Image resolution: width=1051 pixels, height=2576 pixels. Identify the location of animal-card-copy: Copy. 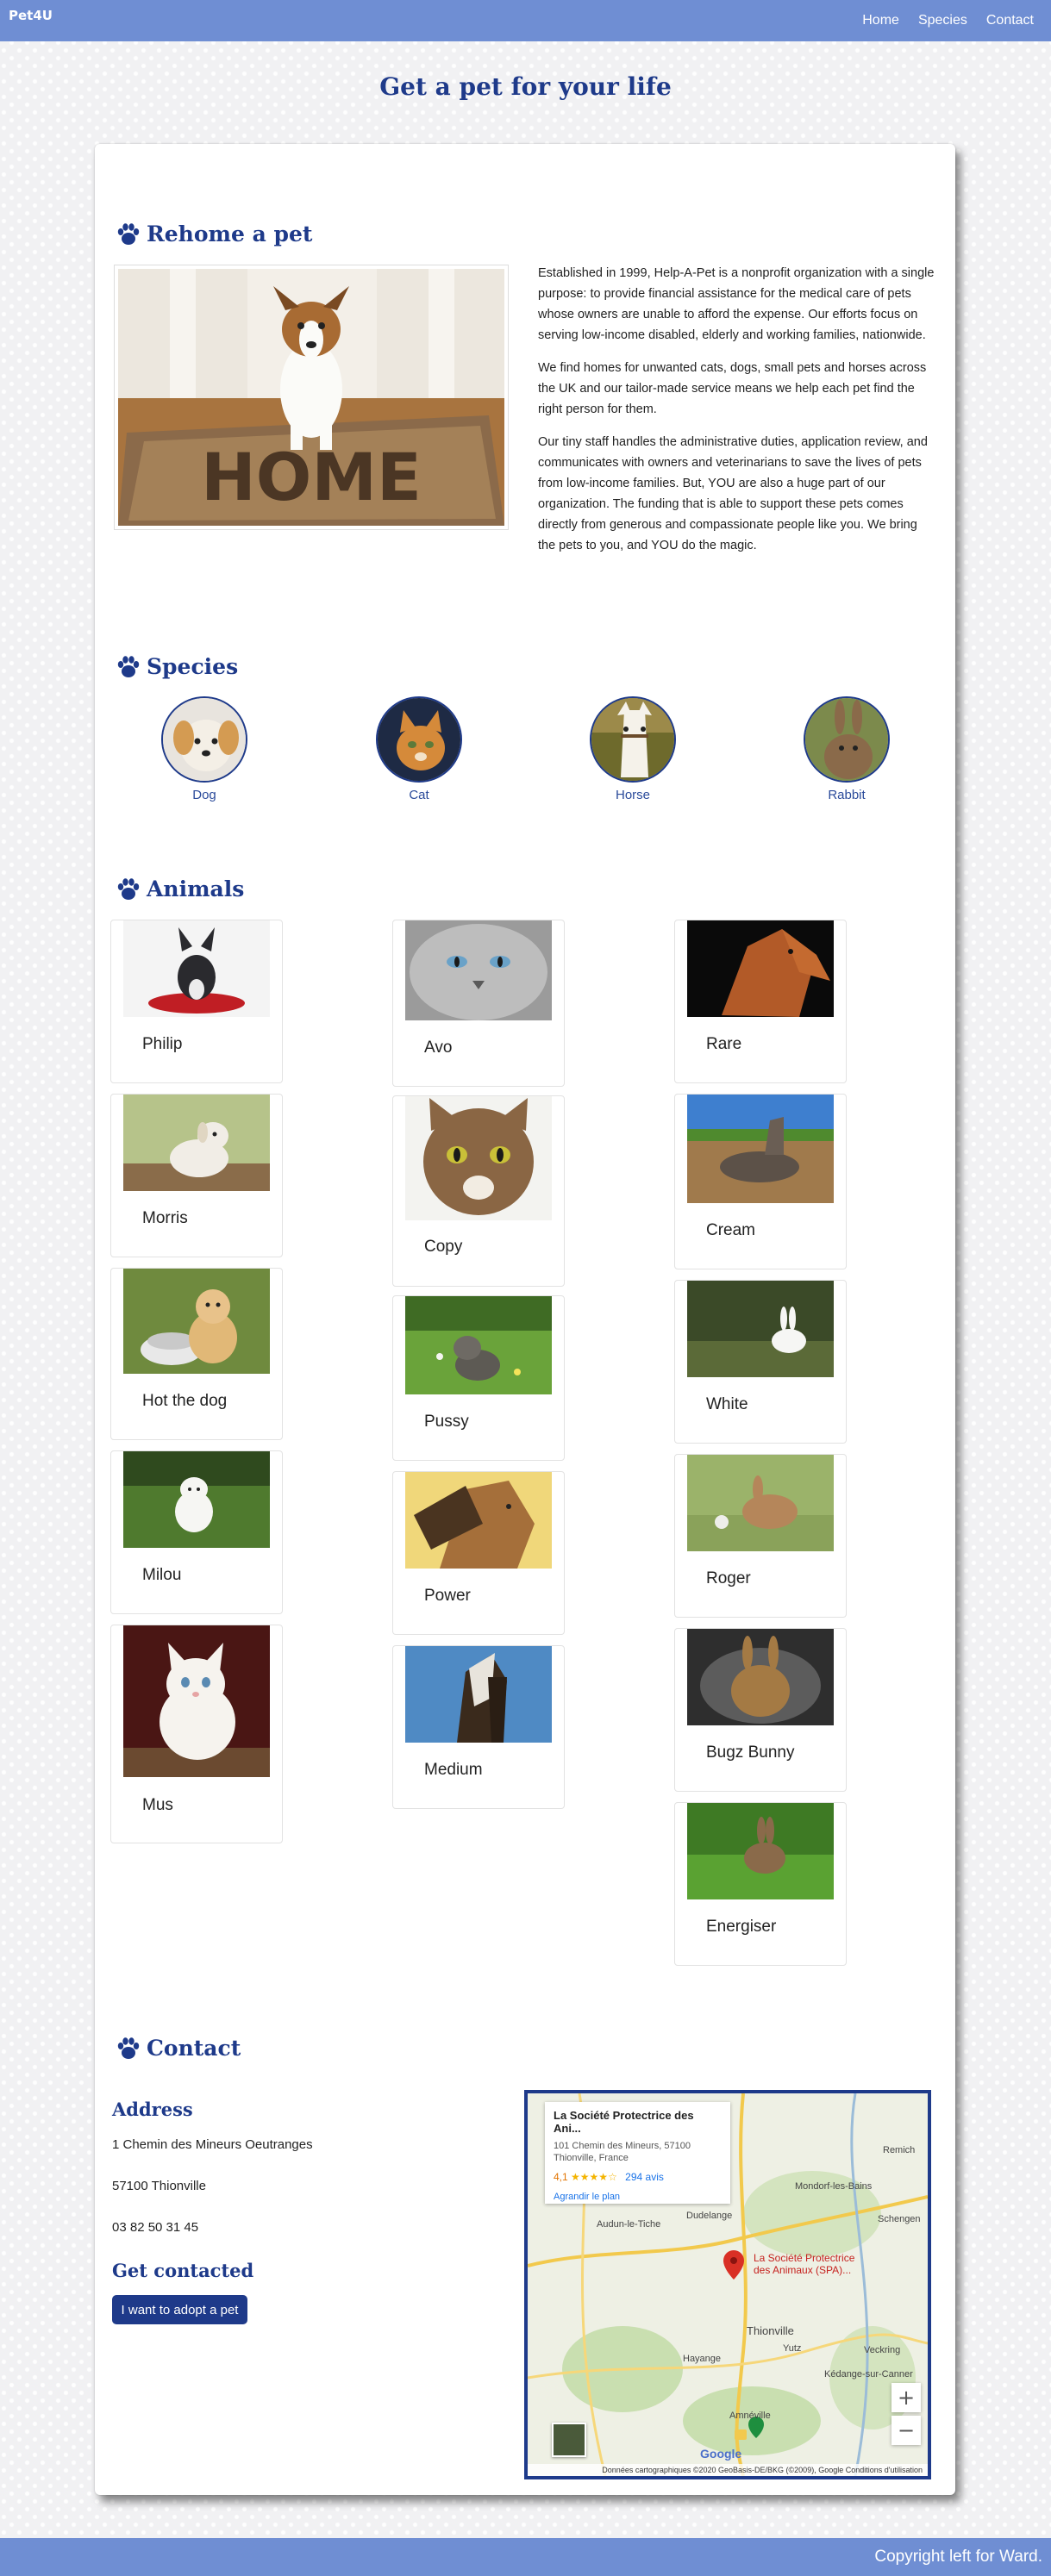
(478, 1191).